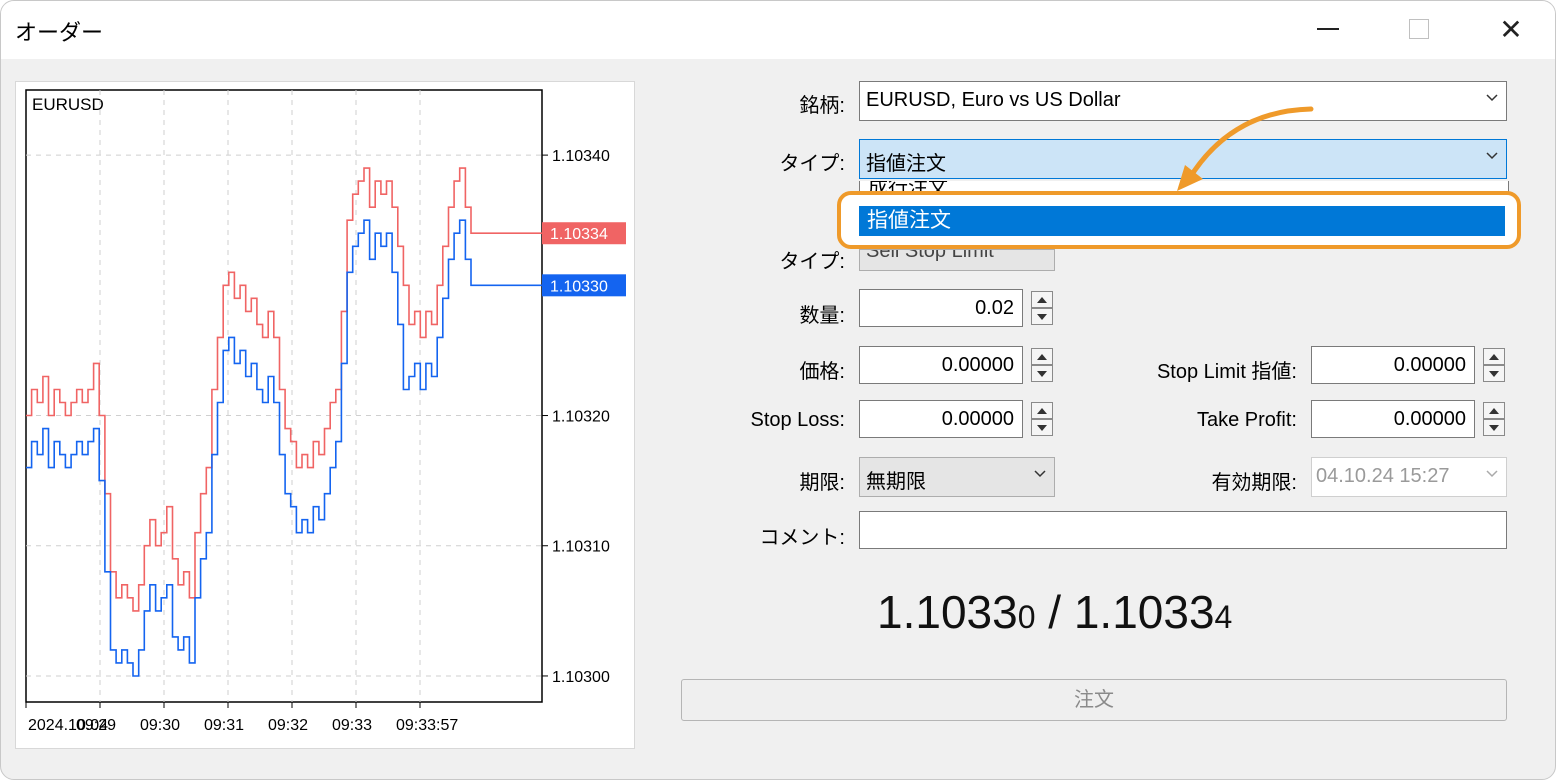  Describe the element at coordinates (896, 482) in the screenshot. I see `expiry-value: 無期限` at that location.